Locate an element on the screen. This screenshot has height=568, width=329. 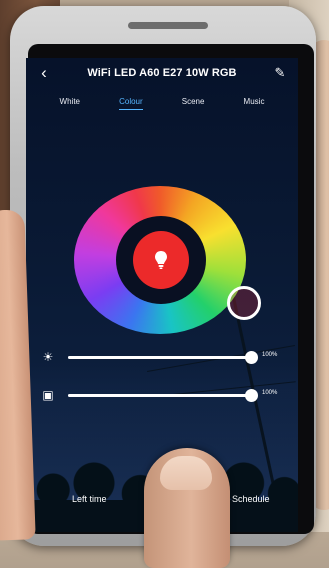
tab-colour: Colour is located at coordinates (131, 103).